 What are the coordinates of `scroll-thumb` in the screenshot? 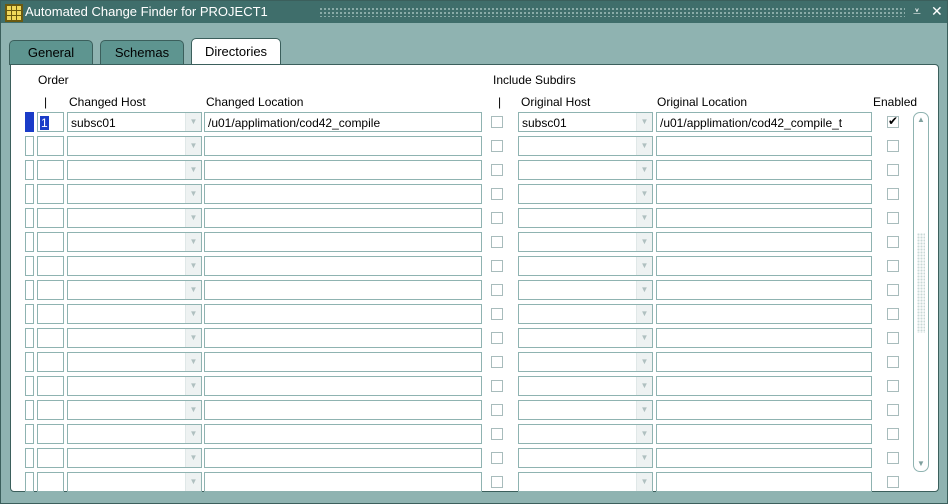 It's located at (921, 283).